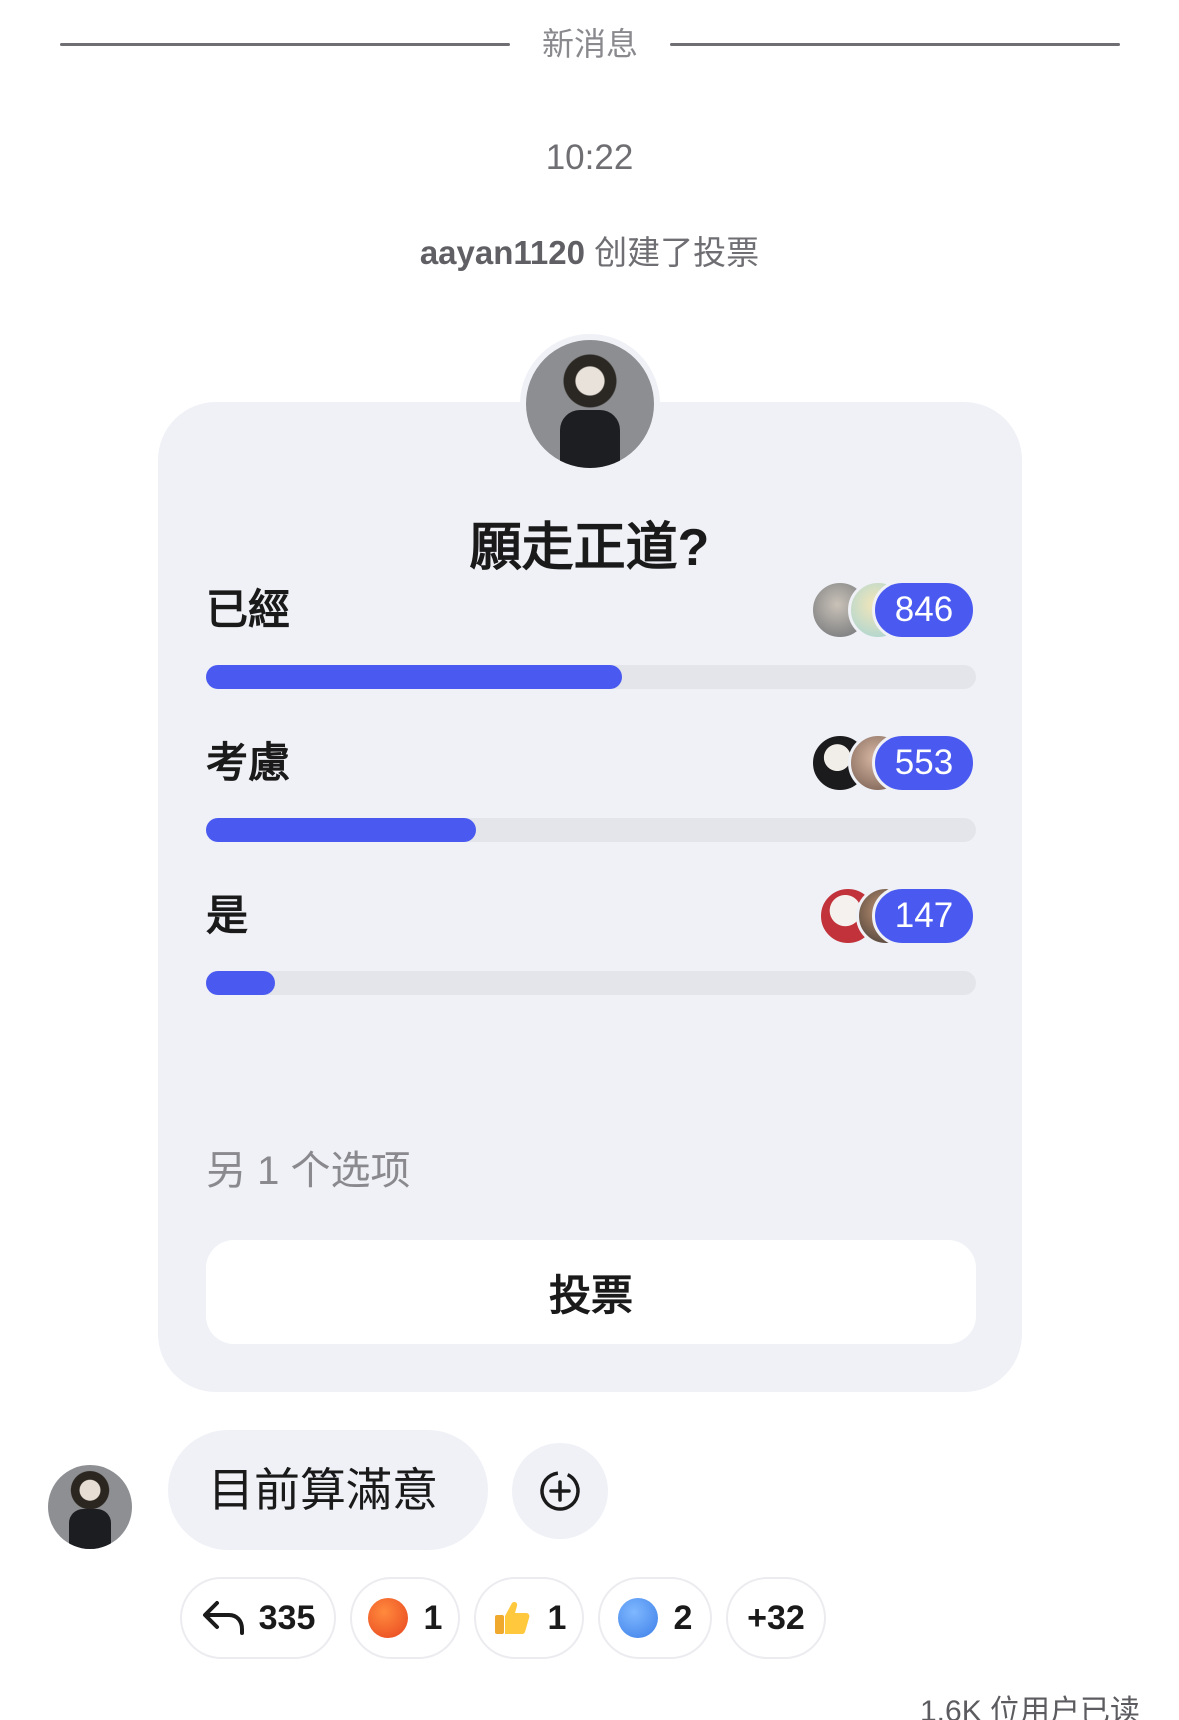  I want to click on vote-count-badge: 553, so click(924, 763).